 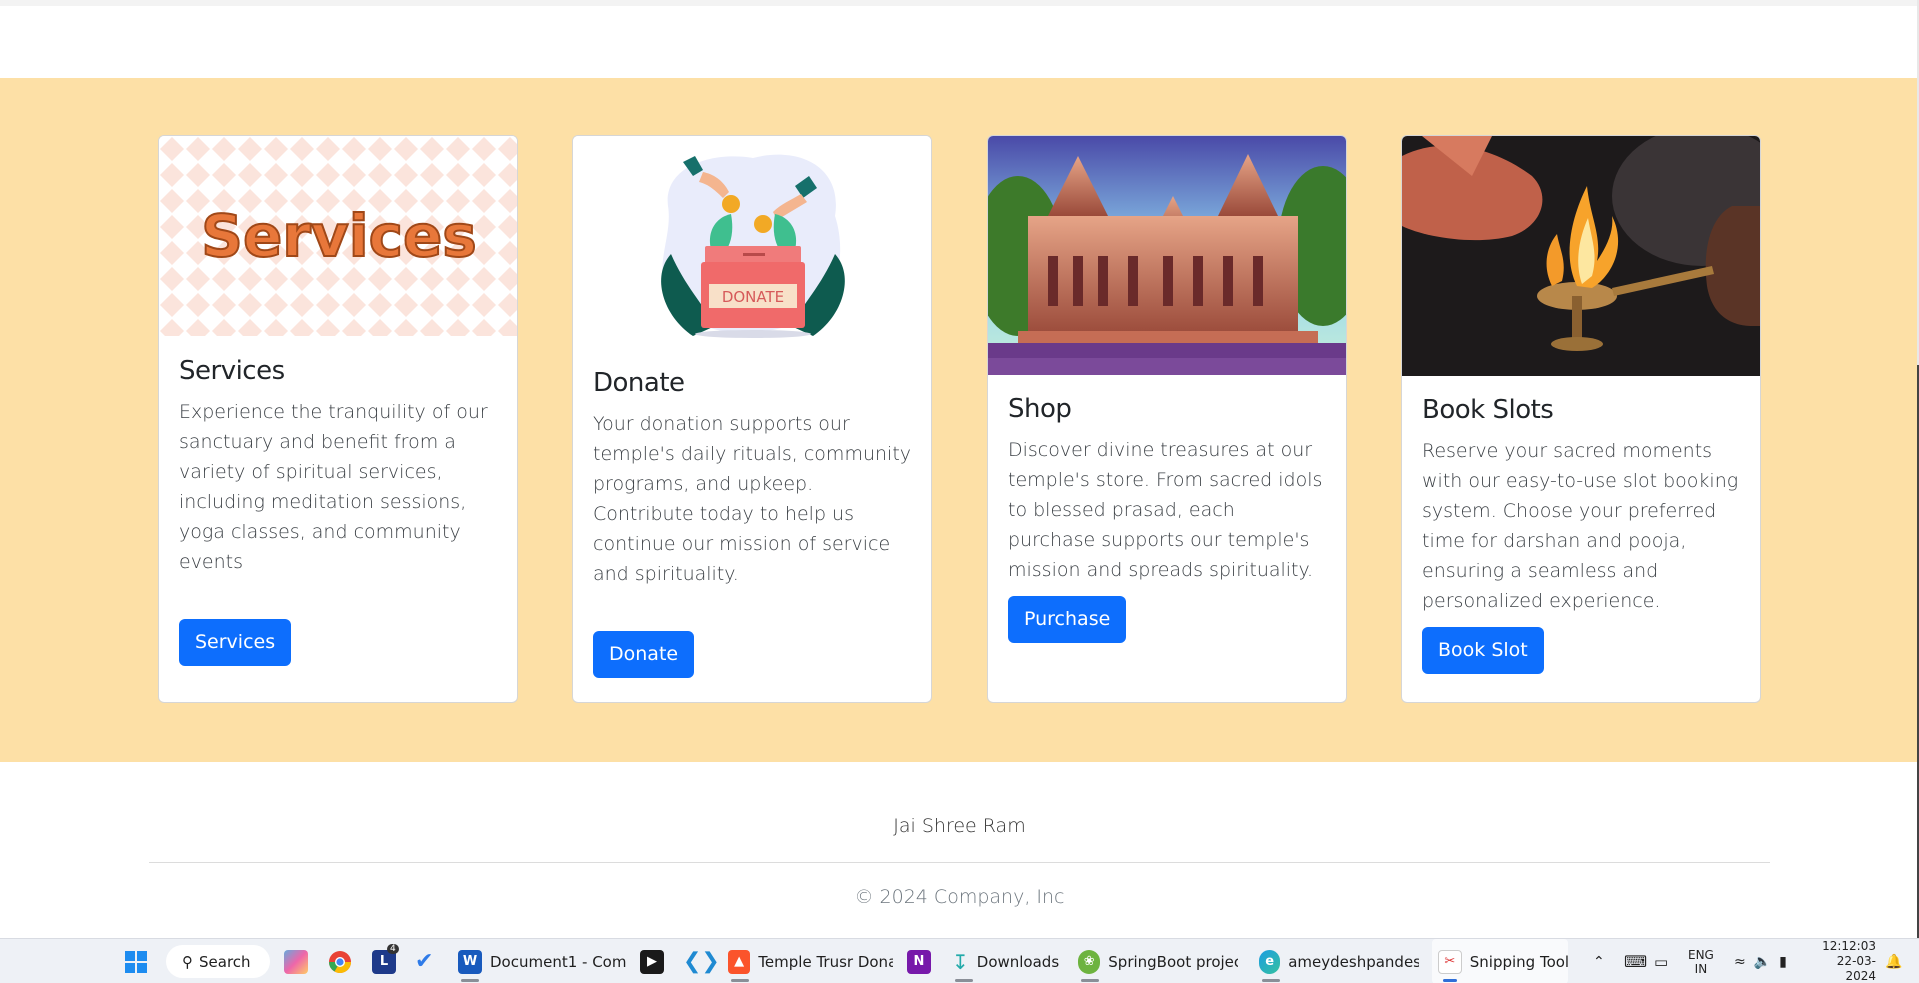 I want to click on copilot-button, so click(x=296, y=961).